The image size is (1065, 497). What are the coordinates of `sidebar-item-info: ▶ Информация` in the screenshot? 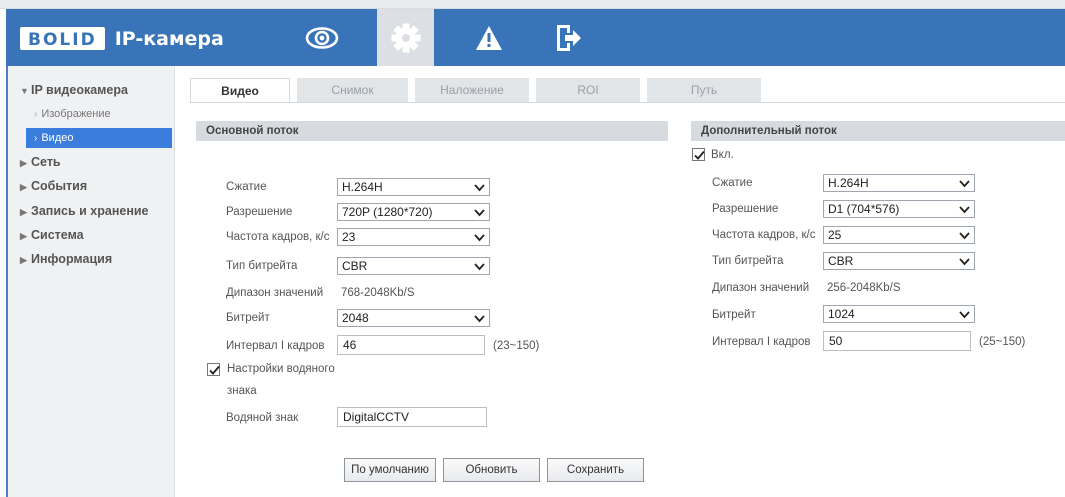 It's located at (91, 259).